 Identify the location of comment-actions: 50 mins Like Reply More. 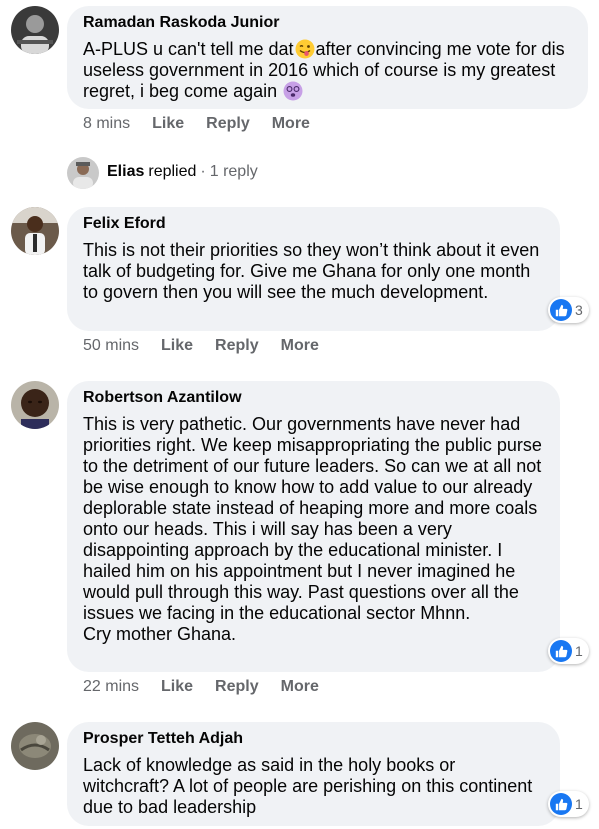
(212, 346).